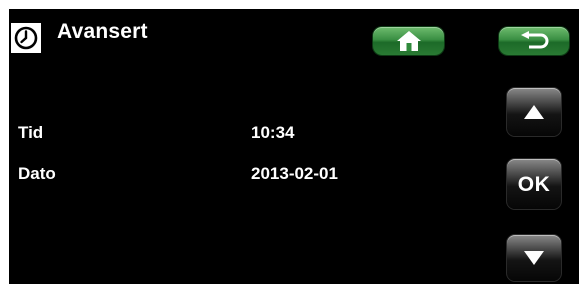 The image size is (588, 287). I want to click on down-button, so click(534, 258).